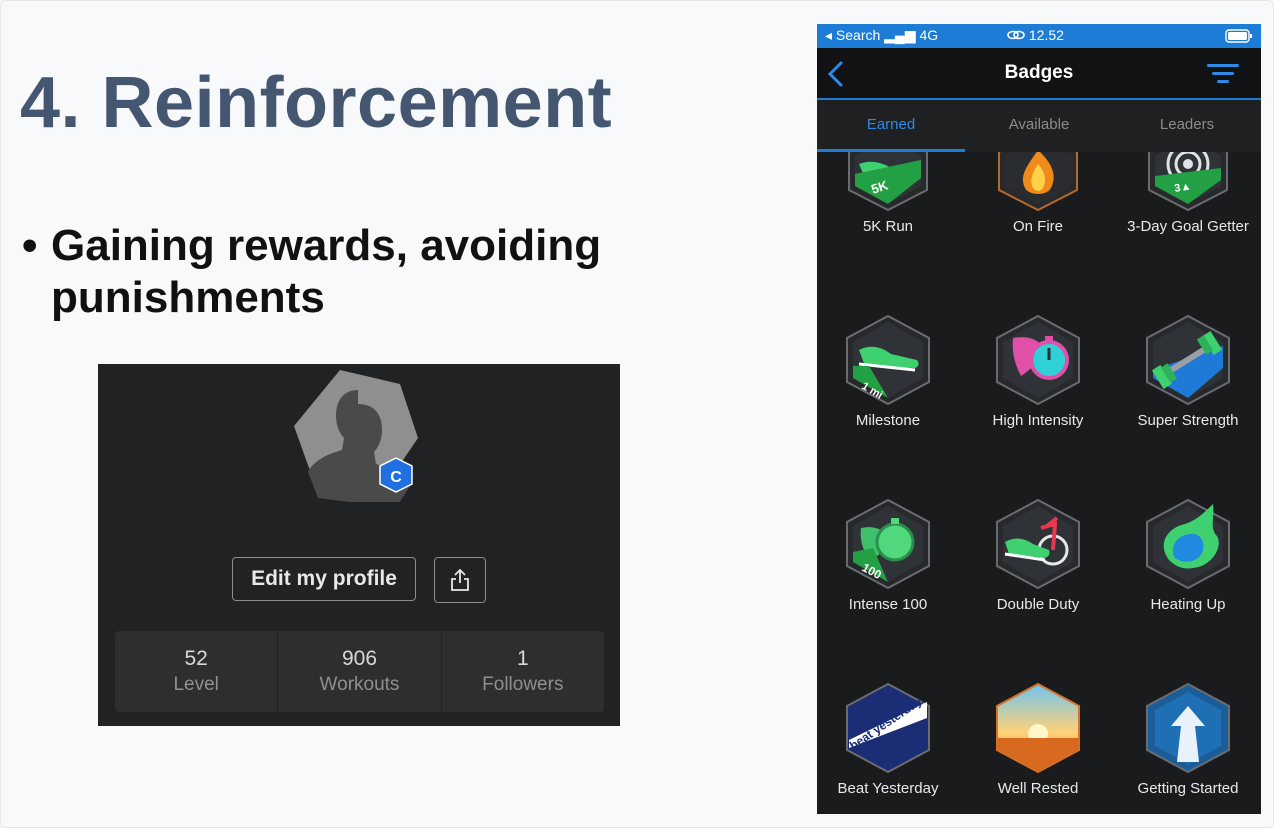 This screenshot has width=1274, height=828. Describe the element at coordinates (324, 579) in the screenshot. I see `edit-profile-button: Edit my profile` at that location.